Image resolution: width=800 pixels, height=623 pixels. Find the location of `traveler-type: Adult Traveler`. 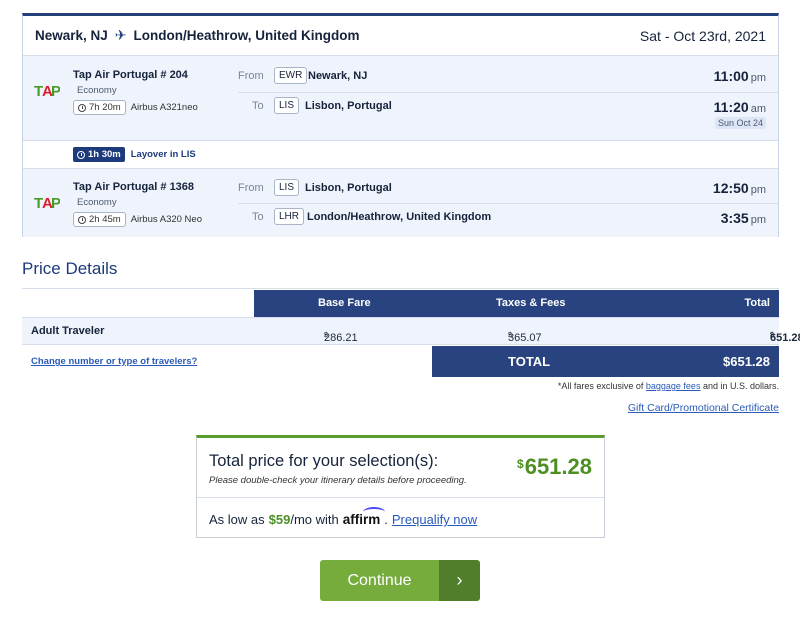

traveler-type: Adult Traveler is located at coordinates (68, 331).